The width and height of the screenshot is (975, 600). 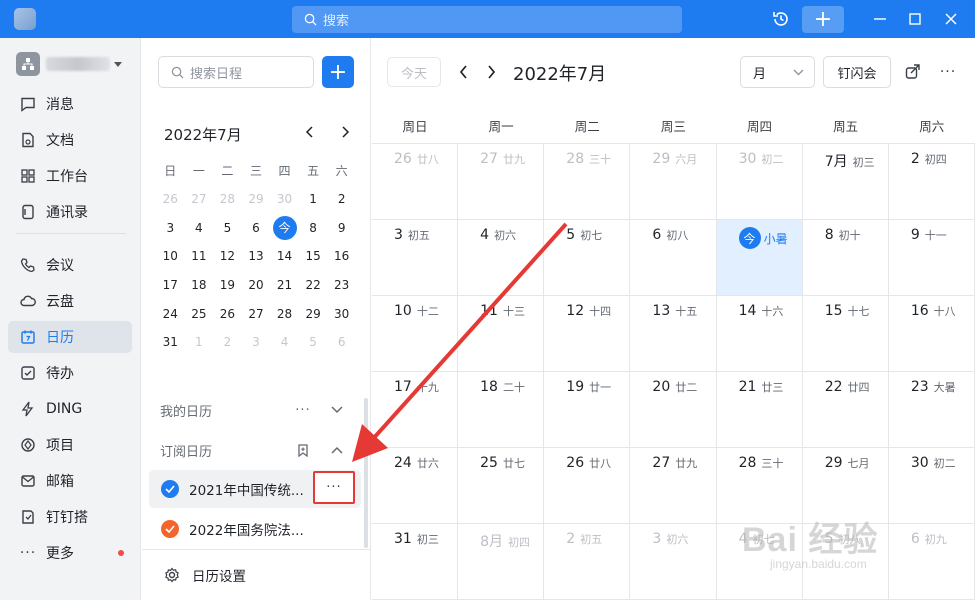 I want to click on chevron-down-icon, so click(x=337, y=410).